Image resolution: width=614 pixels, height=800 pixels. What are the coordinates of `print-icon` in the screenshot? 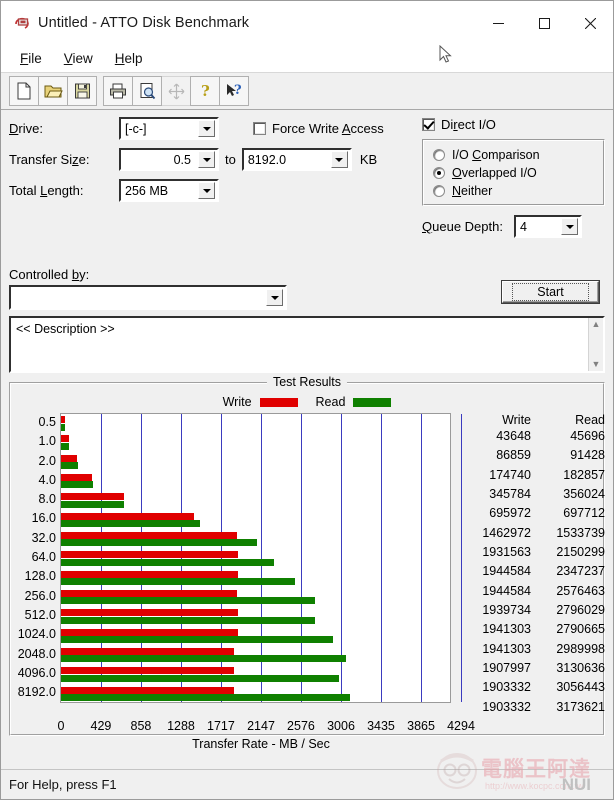 It's located at (118, 91).